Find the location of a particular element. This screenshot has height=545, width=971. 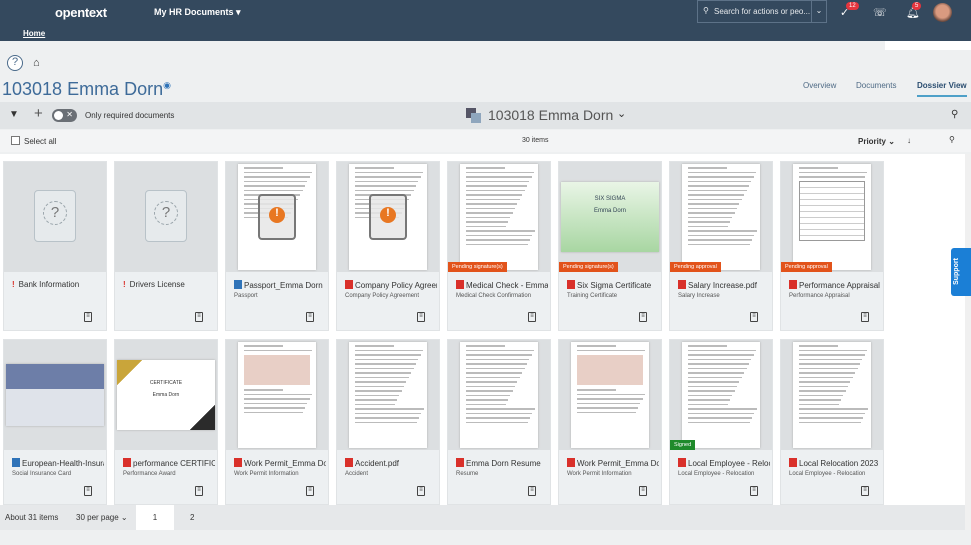

missing-document-icon: ? is located at coordinates (166, 216).